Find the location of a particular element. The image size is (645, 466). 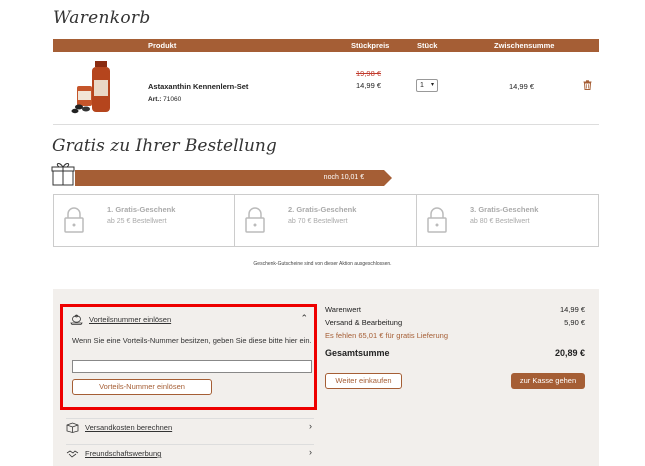

gift-tier-min: ab 25 € Bestellwert is located at coordinates (137, 221).